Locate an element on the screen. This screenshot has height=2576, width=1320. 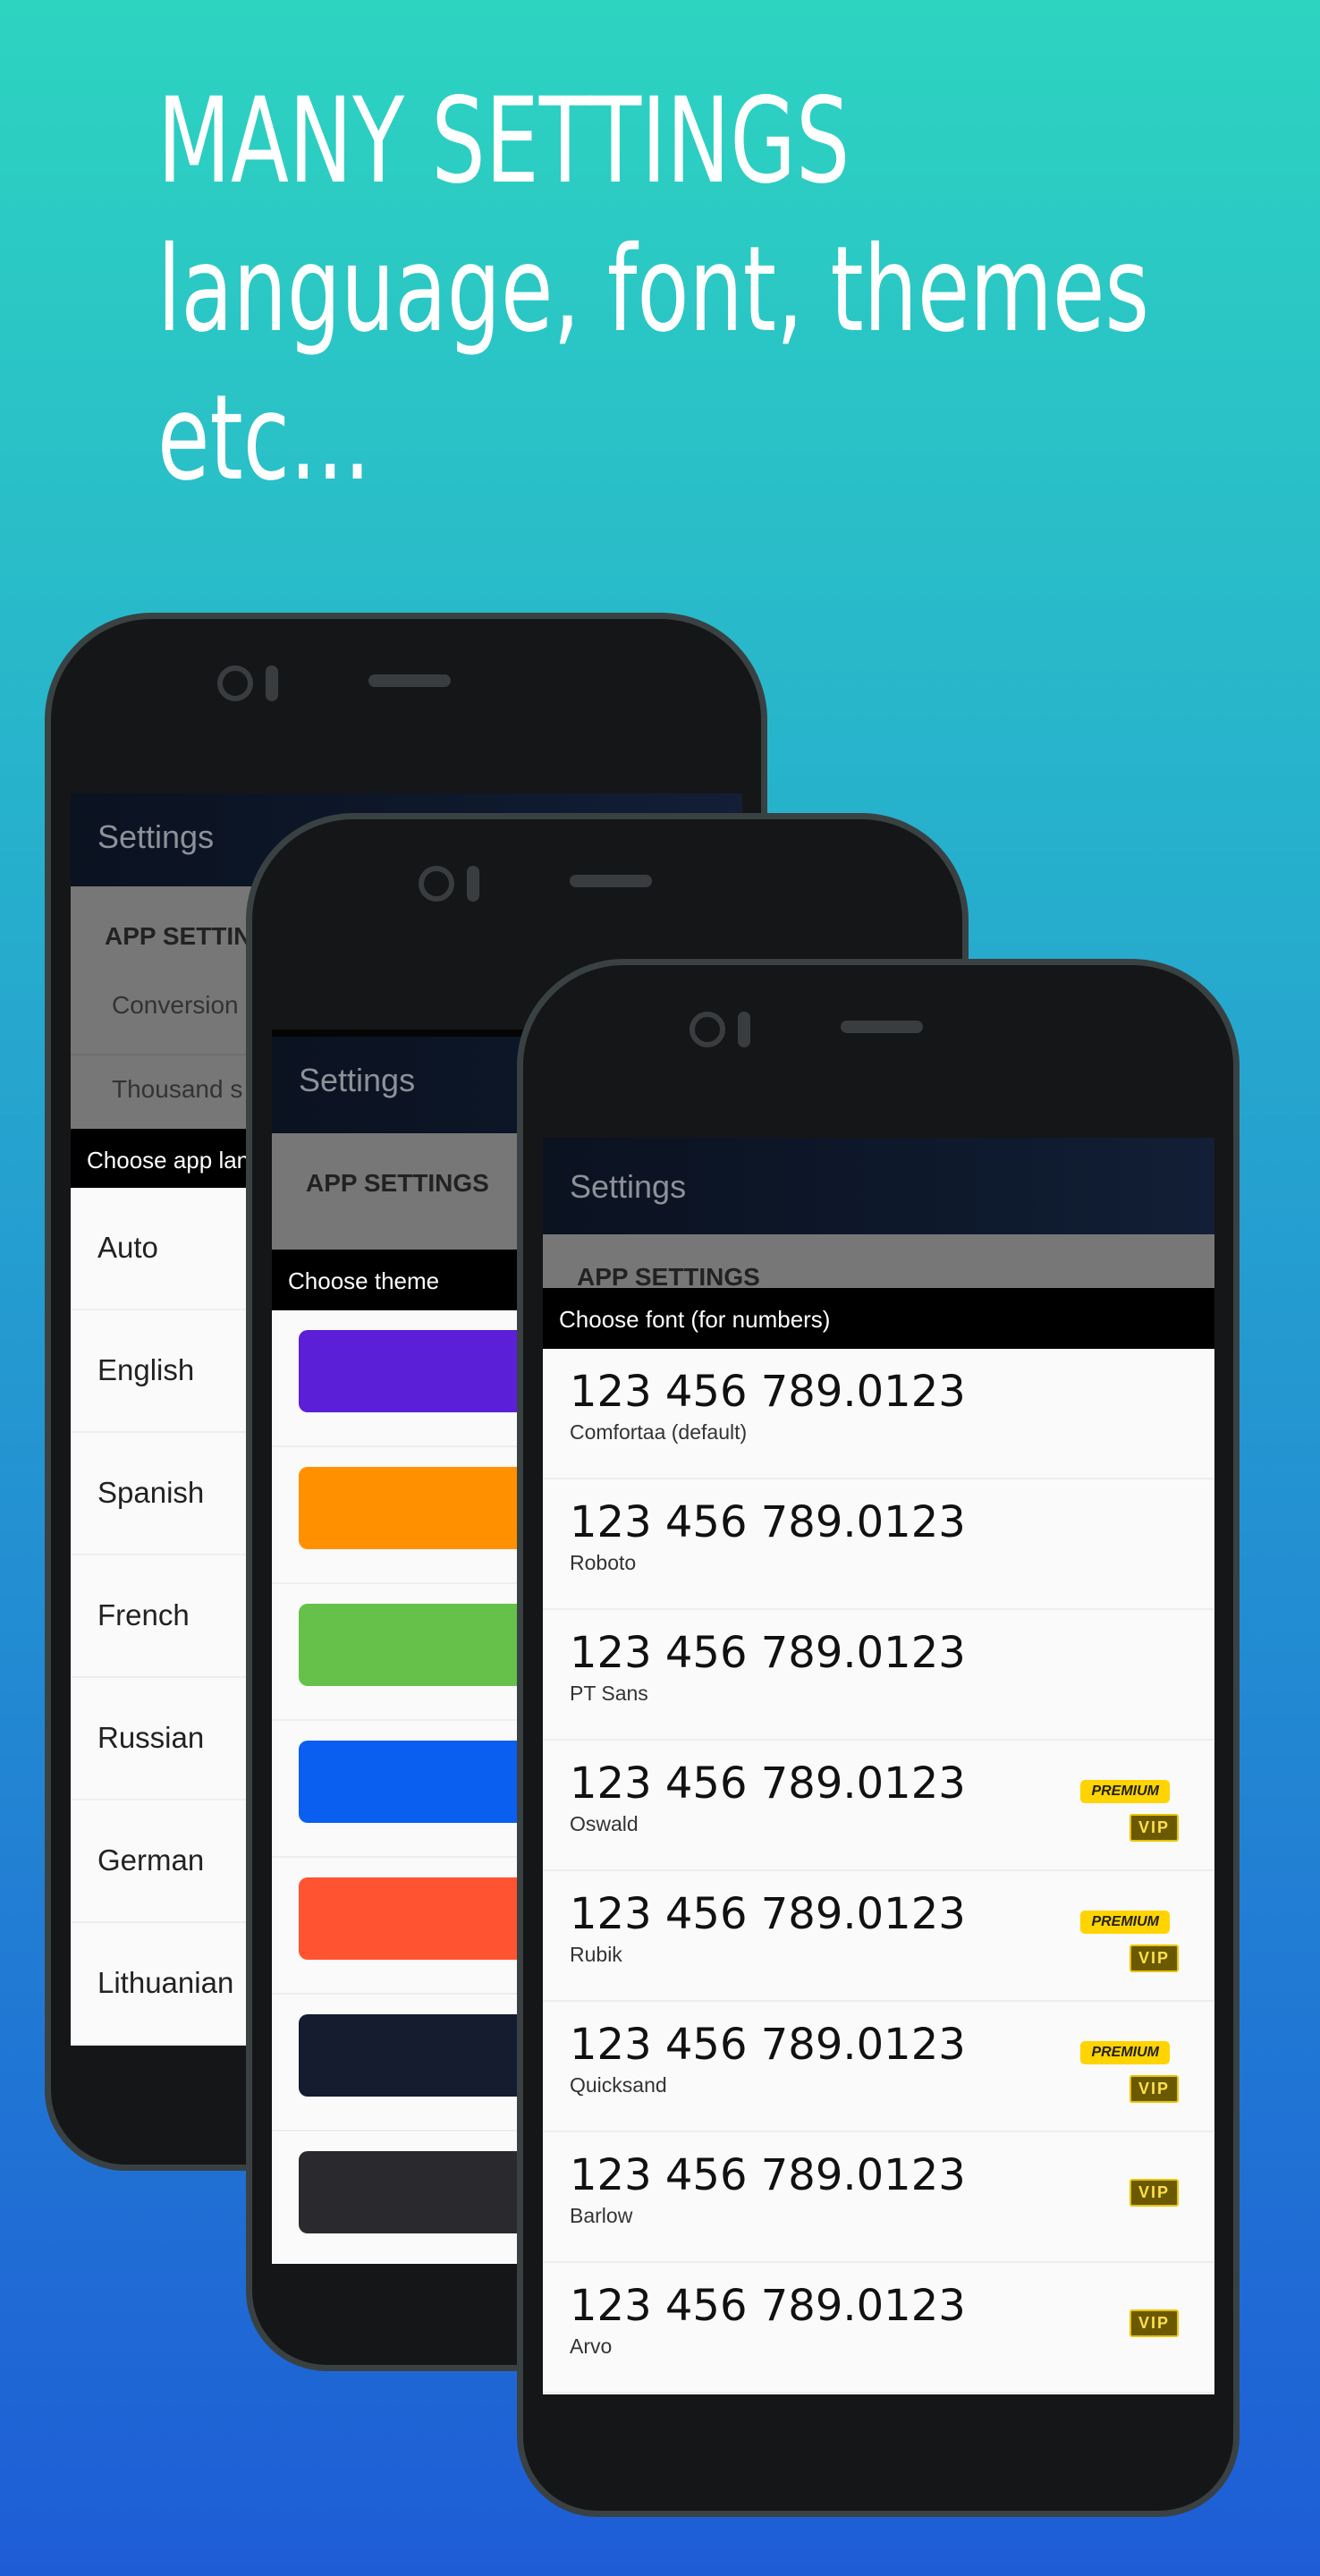
font-name: Comfortaa (default) is located at coordinates (659, 1432).